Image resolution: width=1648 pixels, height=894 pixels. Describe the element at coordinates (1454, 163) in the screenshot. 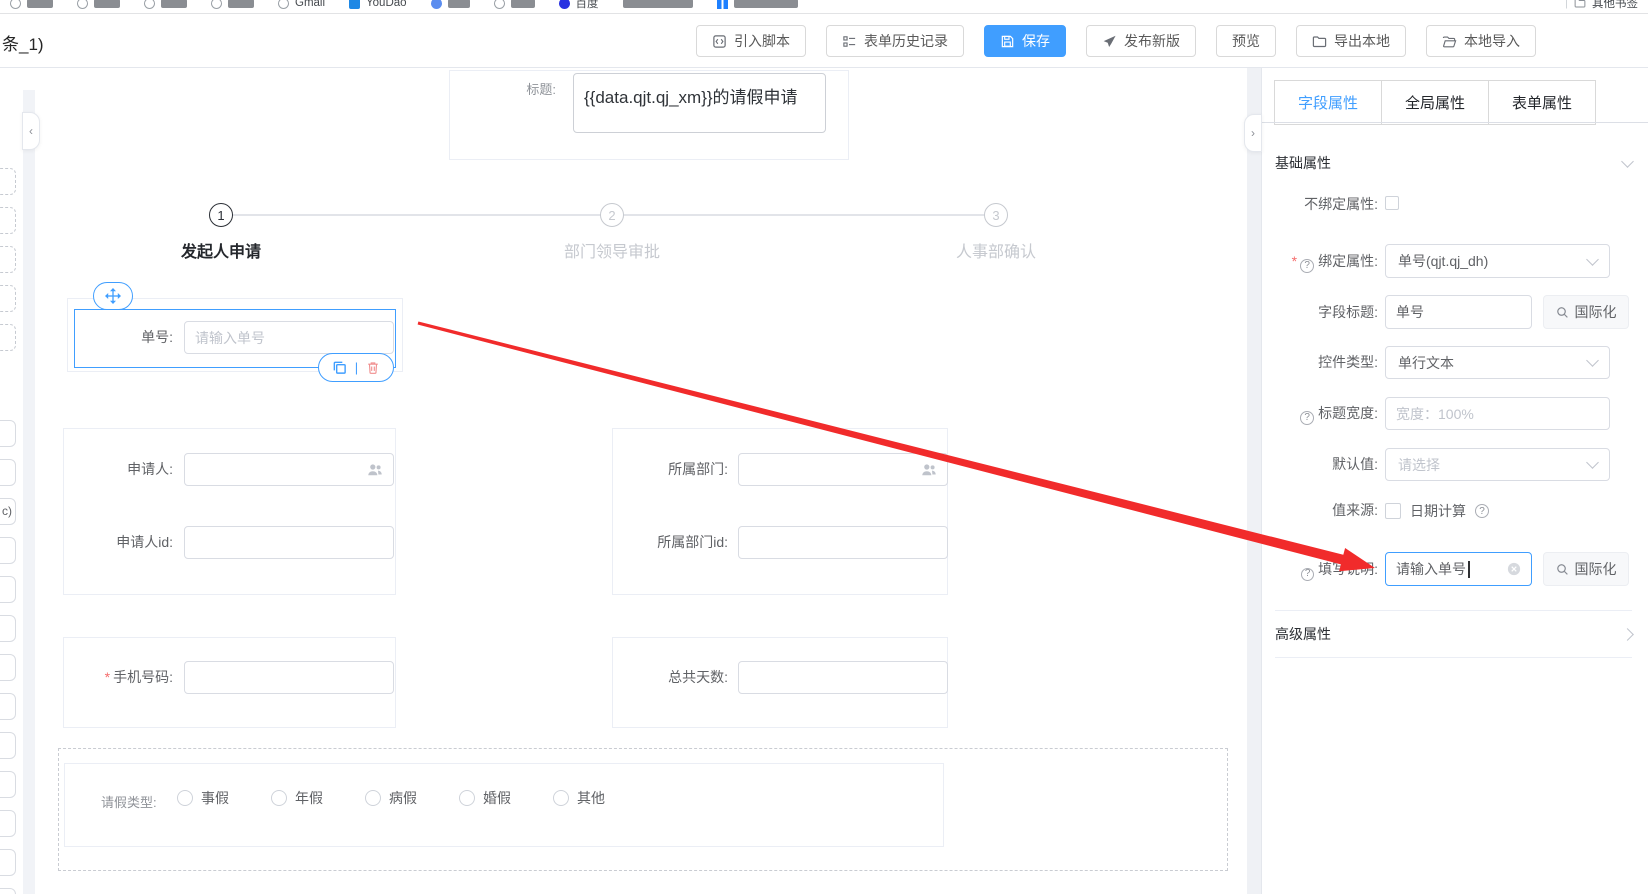

I see `basic-section-header: 基础属性` at that location.